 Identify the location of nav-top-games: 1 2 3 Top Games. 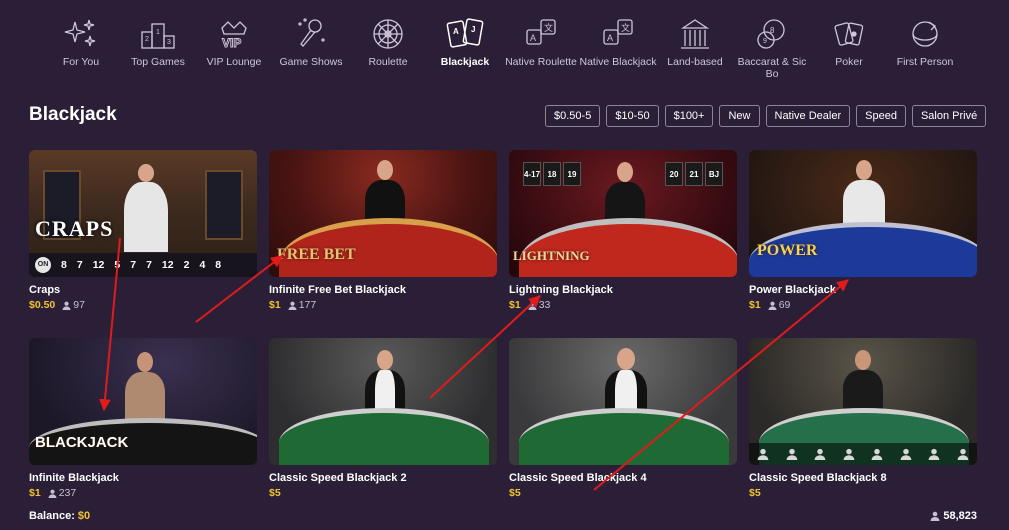
(158, 41).